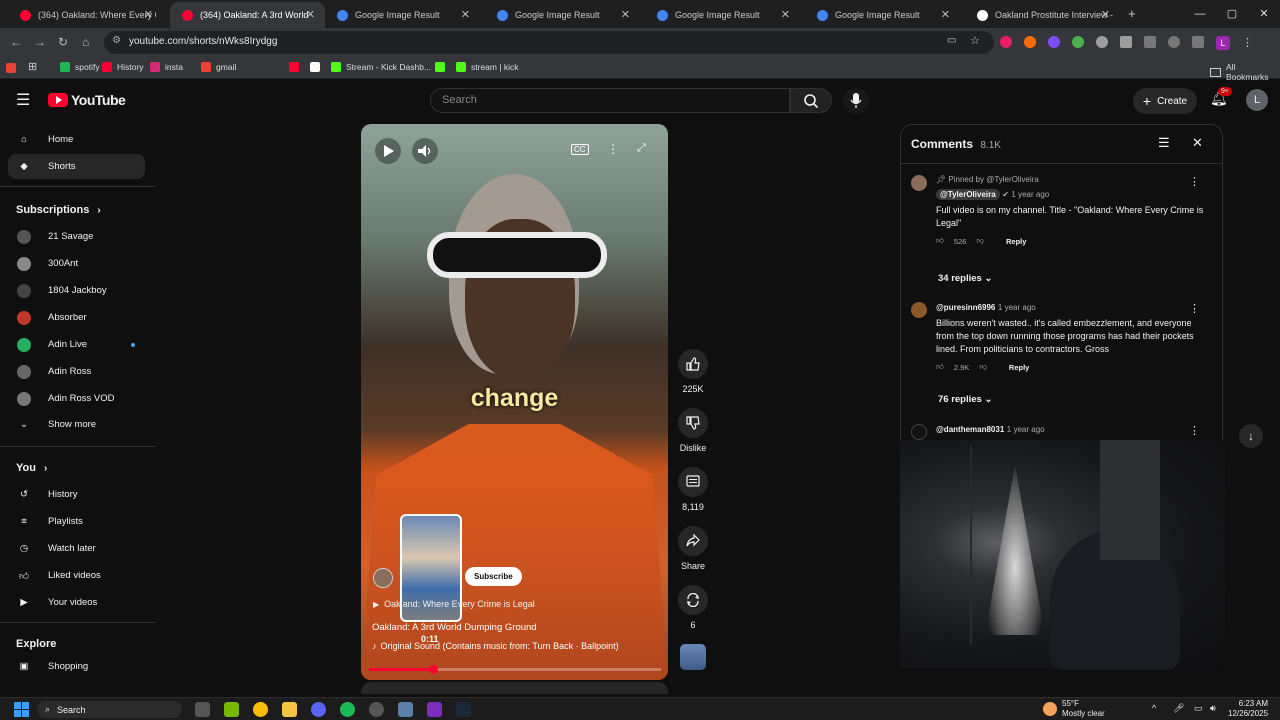  Describe the element at coordinates (811, 100) in the screenshot. I see `search-button` at that location.